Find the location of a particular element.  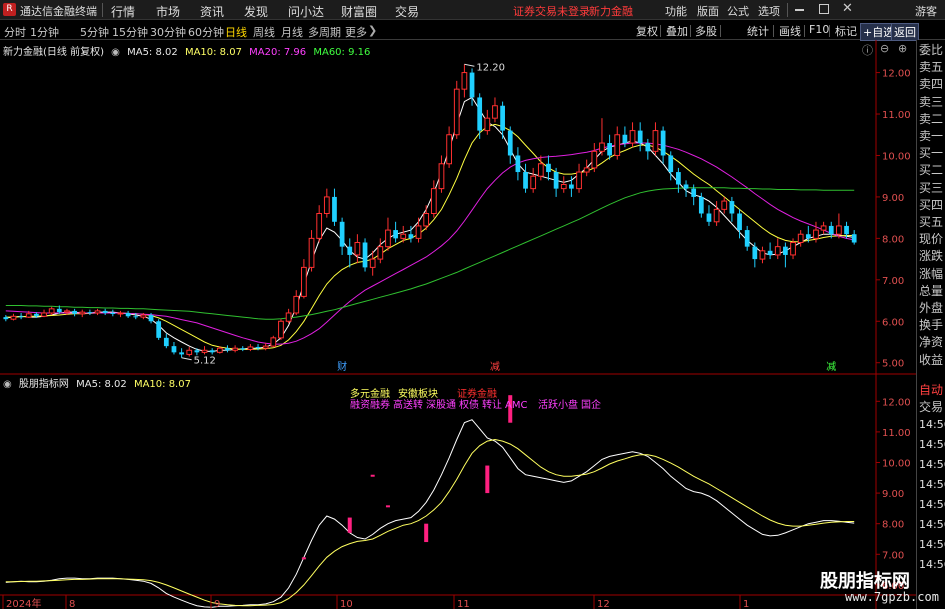

tab-intraday: 分时 is located at coordinates (15, 32).